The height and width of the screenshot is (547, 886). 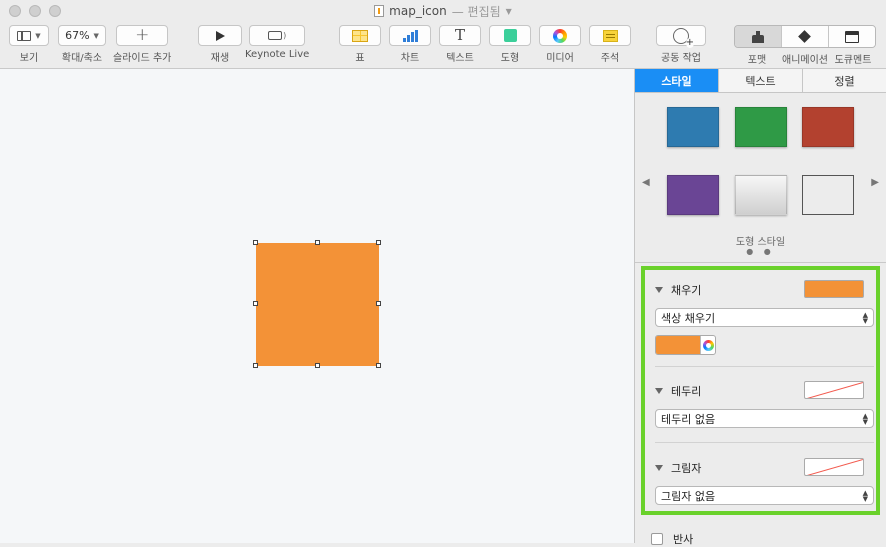 I want to click on view-control: ▼ 보기, so click(x=29, y=44).